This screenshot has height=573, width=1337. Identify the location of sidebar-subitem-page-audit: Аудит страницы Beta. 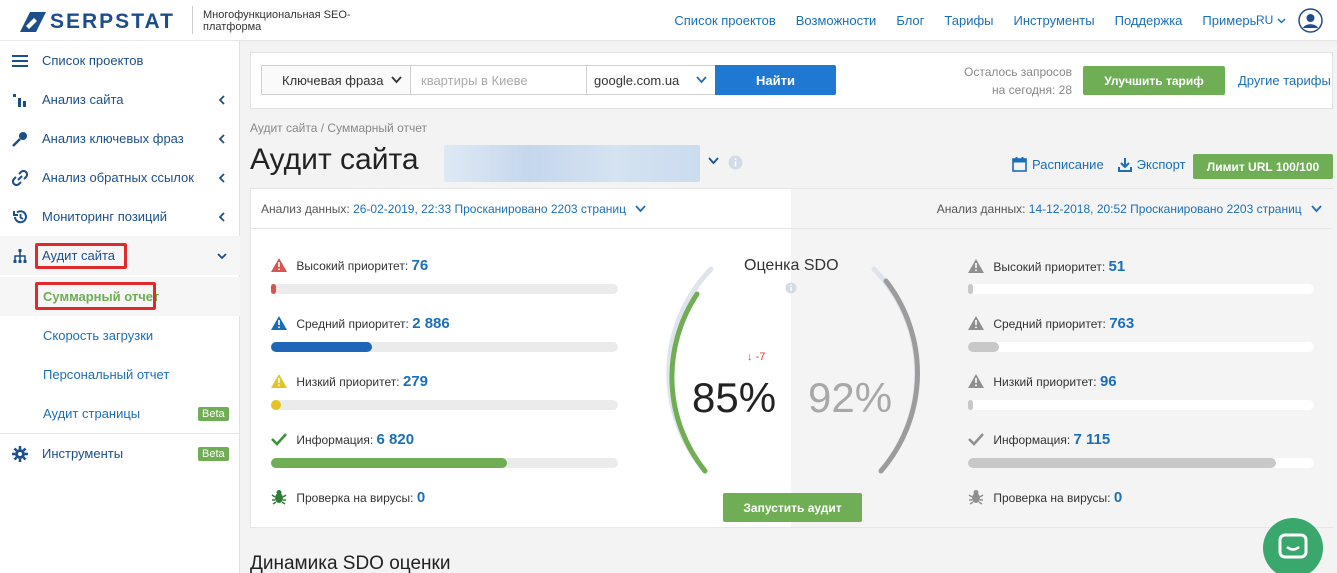
(120, 413).